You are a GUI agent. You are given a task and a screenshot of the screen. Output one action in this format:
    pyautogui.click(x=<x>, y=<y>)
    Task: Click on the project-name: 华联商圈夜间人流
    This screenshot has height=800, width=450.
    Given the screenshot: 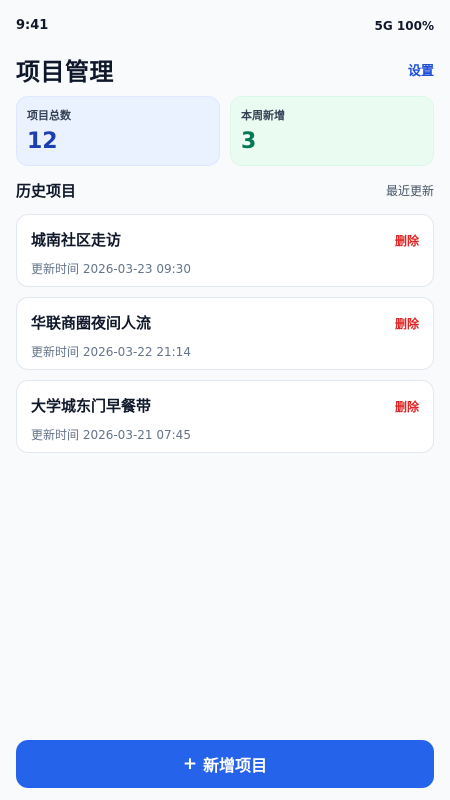 What is the action you would take?
    pyautogui.click(x=91, y=323)
    